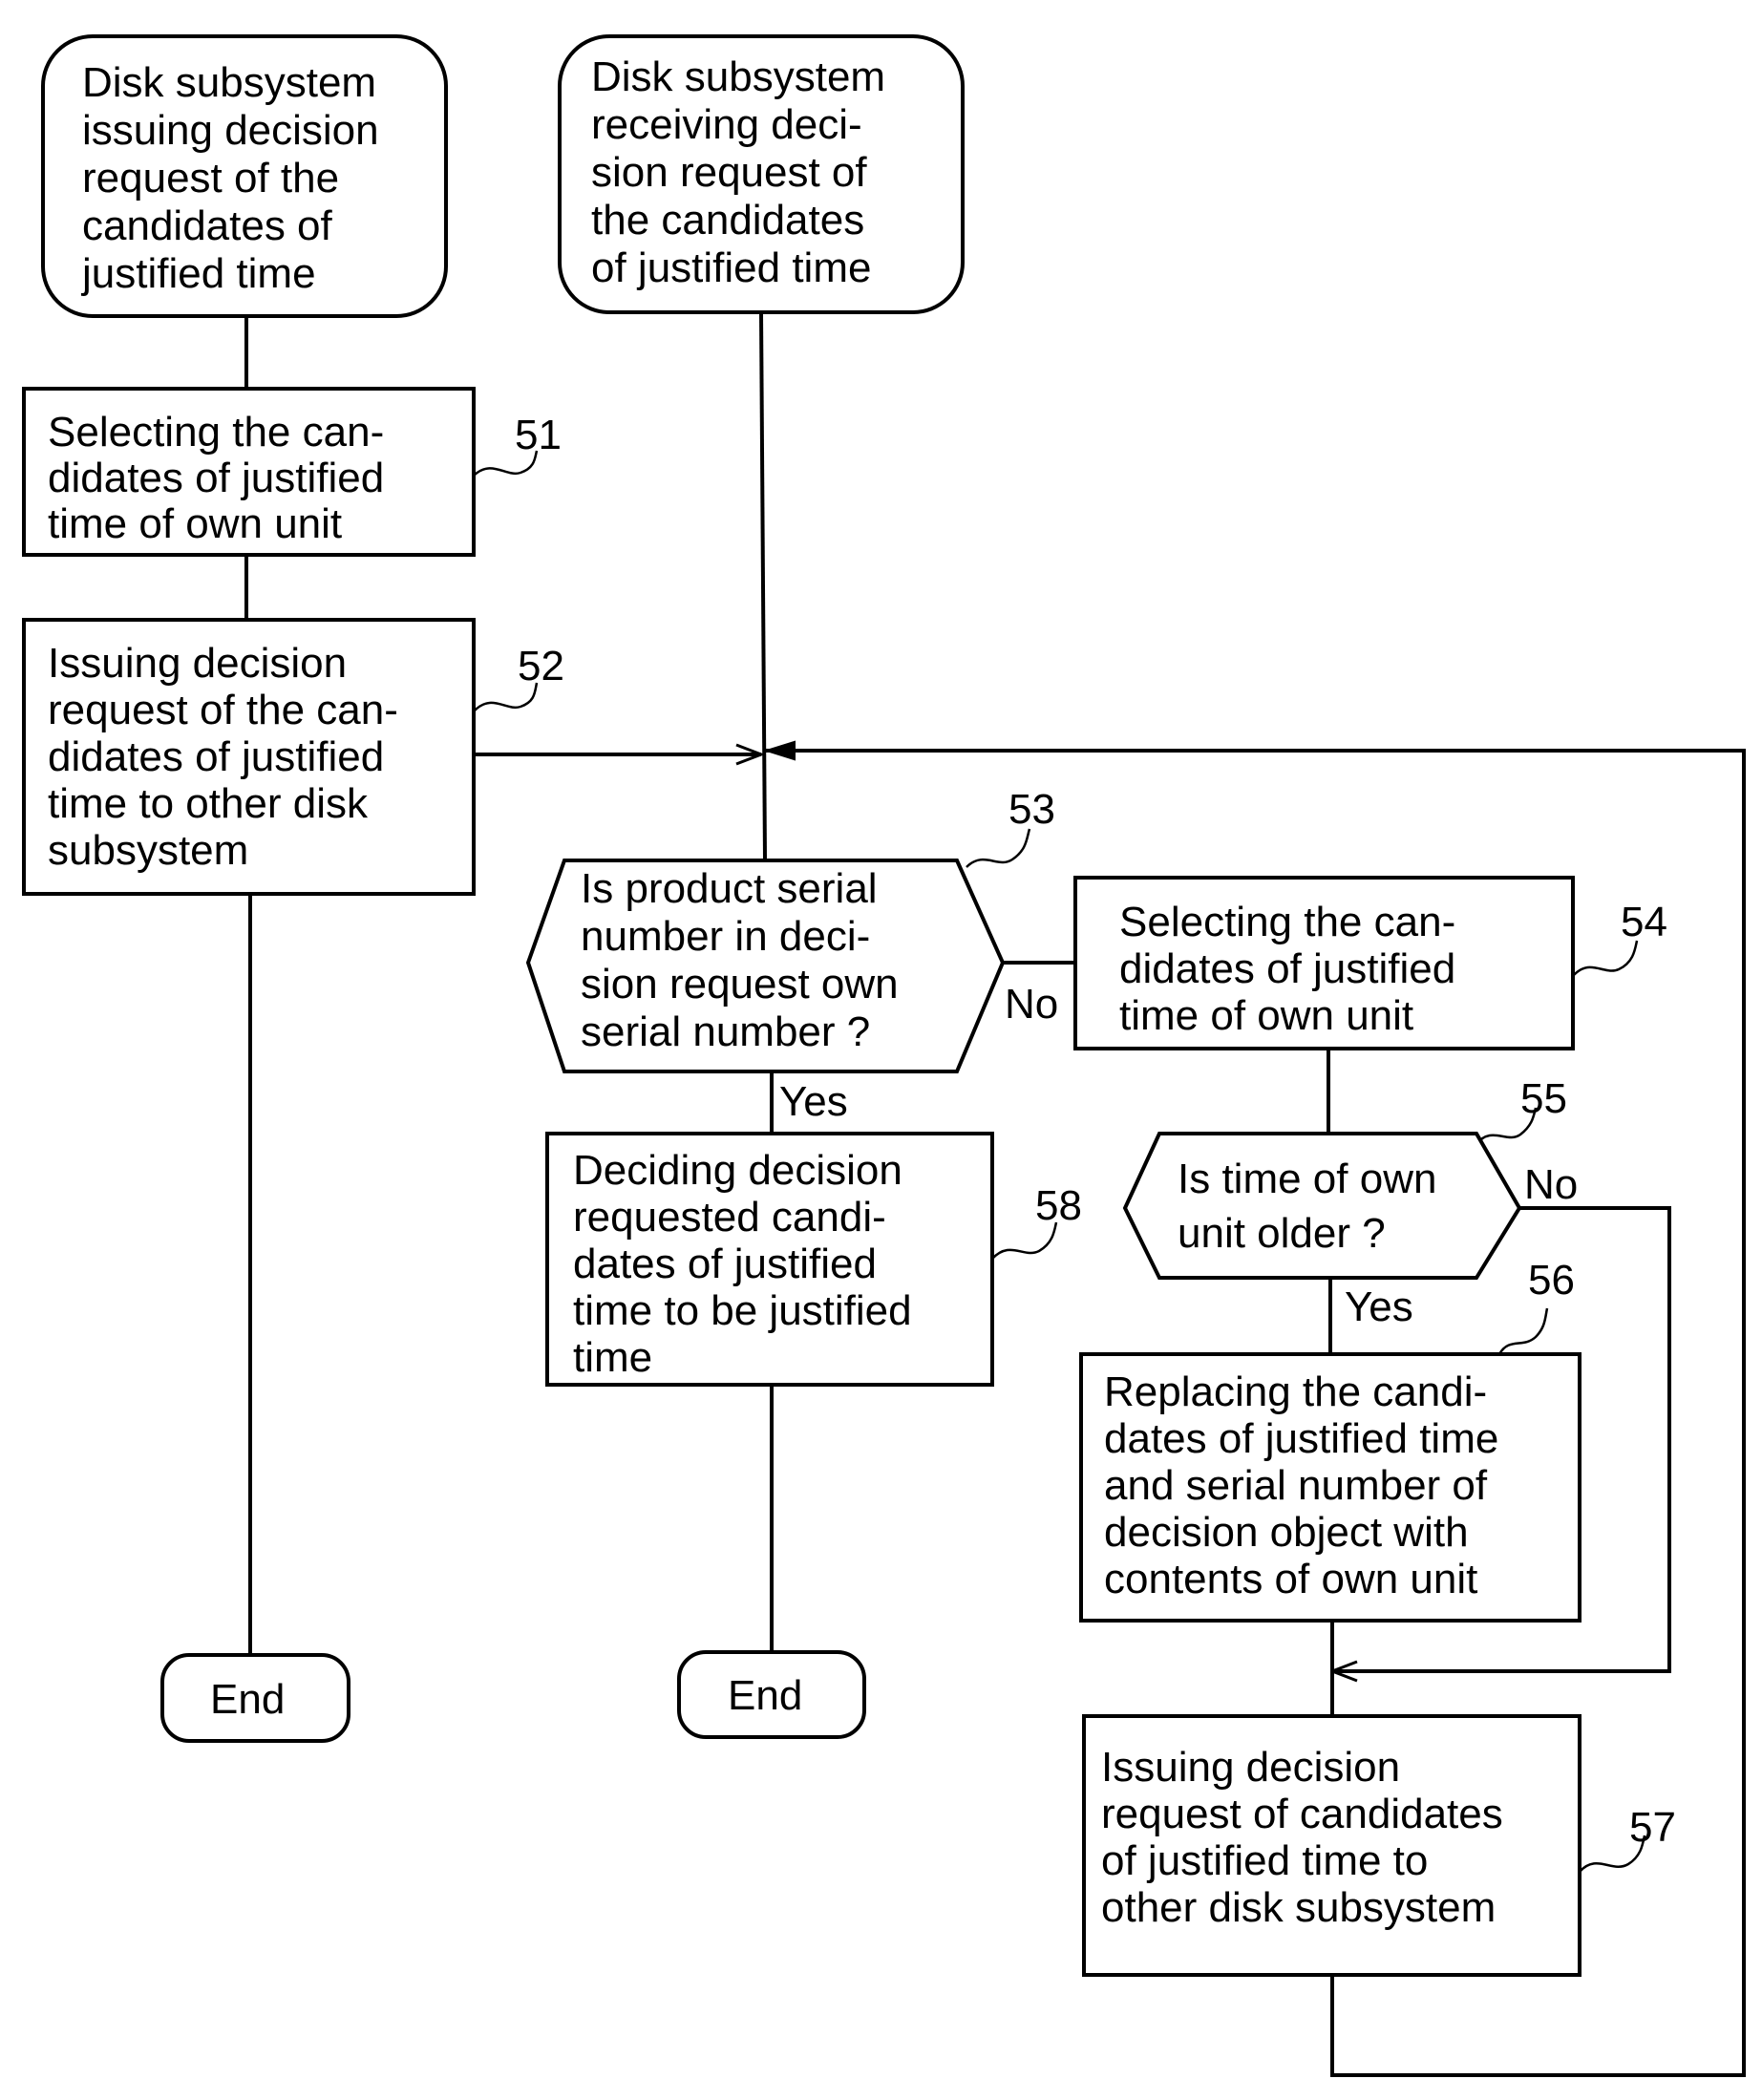 Image resolution: width=1762 pixels, height=2100 pixels. I want to click on step58-line: time, so click(612, 1357).